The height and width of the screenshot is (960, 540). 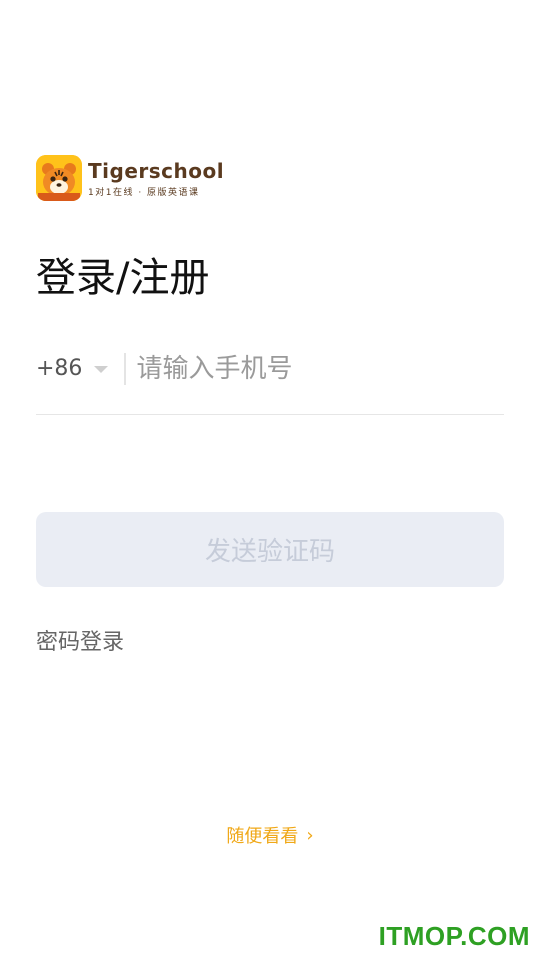 I want to click on brand-text: Tigerschool 1对1在线 · 原版英语课, so click(x=156, y=178).